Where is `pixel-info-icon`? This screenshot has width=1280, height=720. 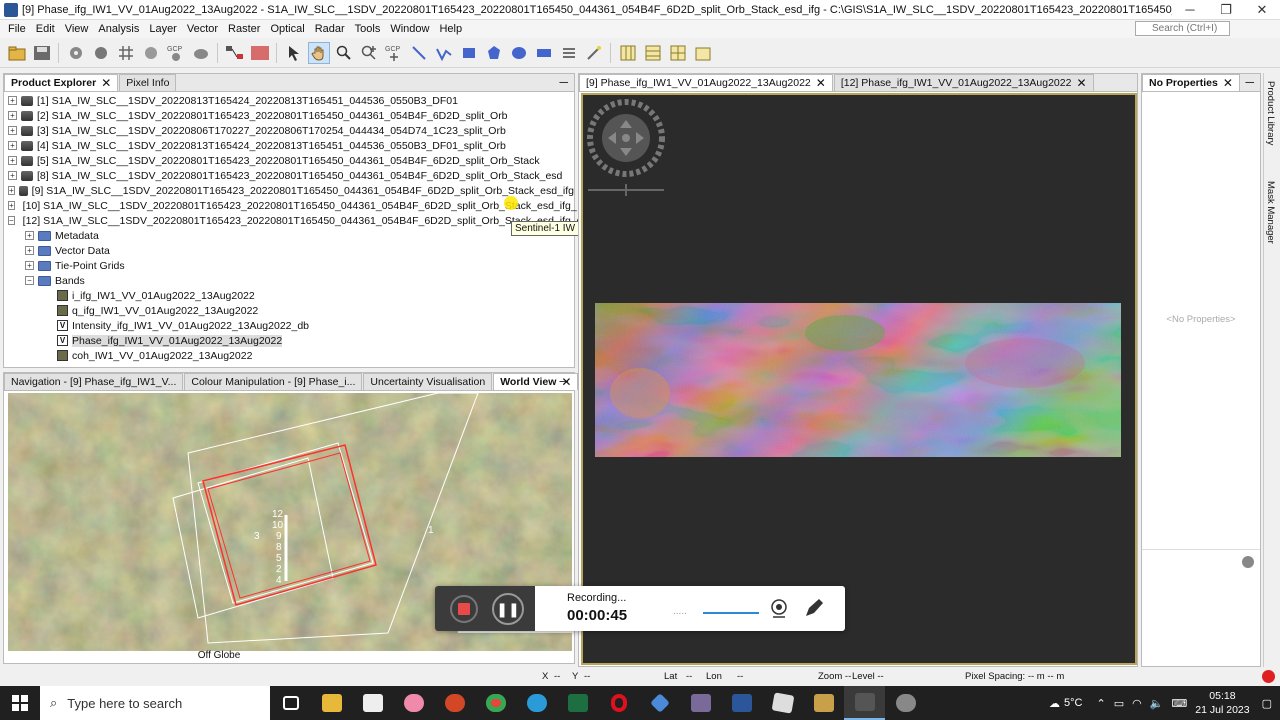
pixel-info-icon is located at coordinates (569, 53).